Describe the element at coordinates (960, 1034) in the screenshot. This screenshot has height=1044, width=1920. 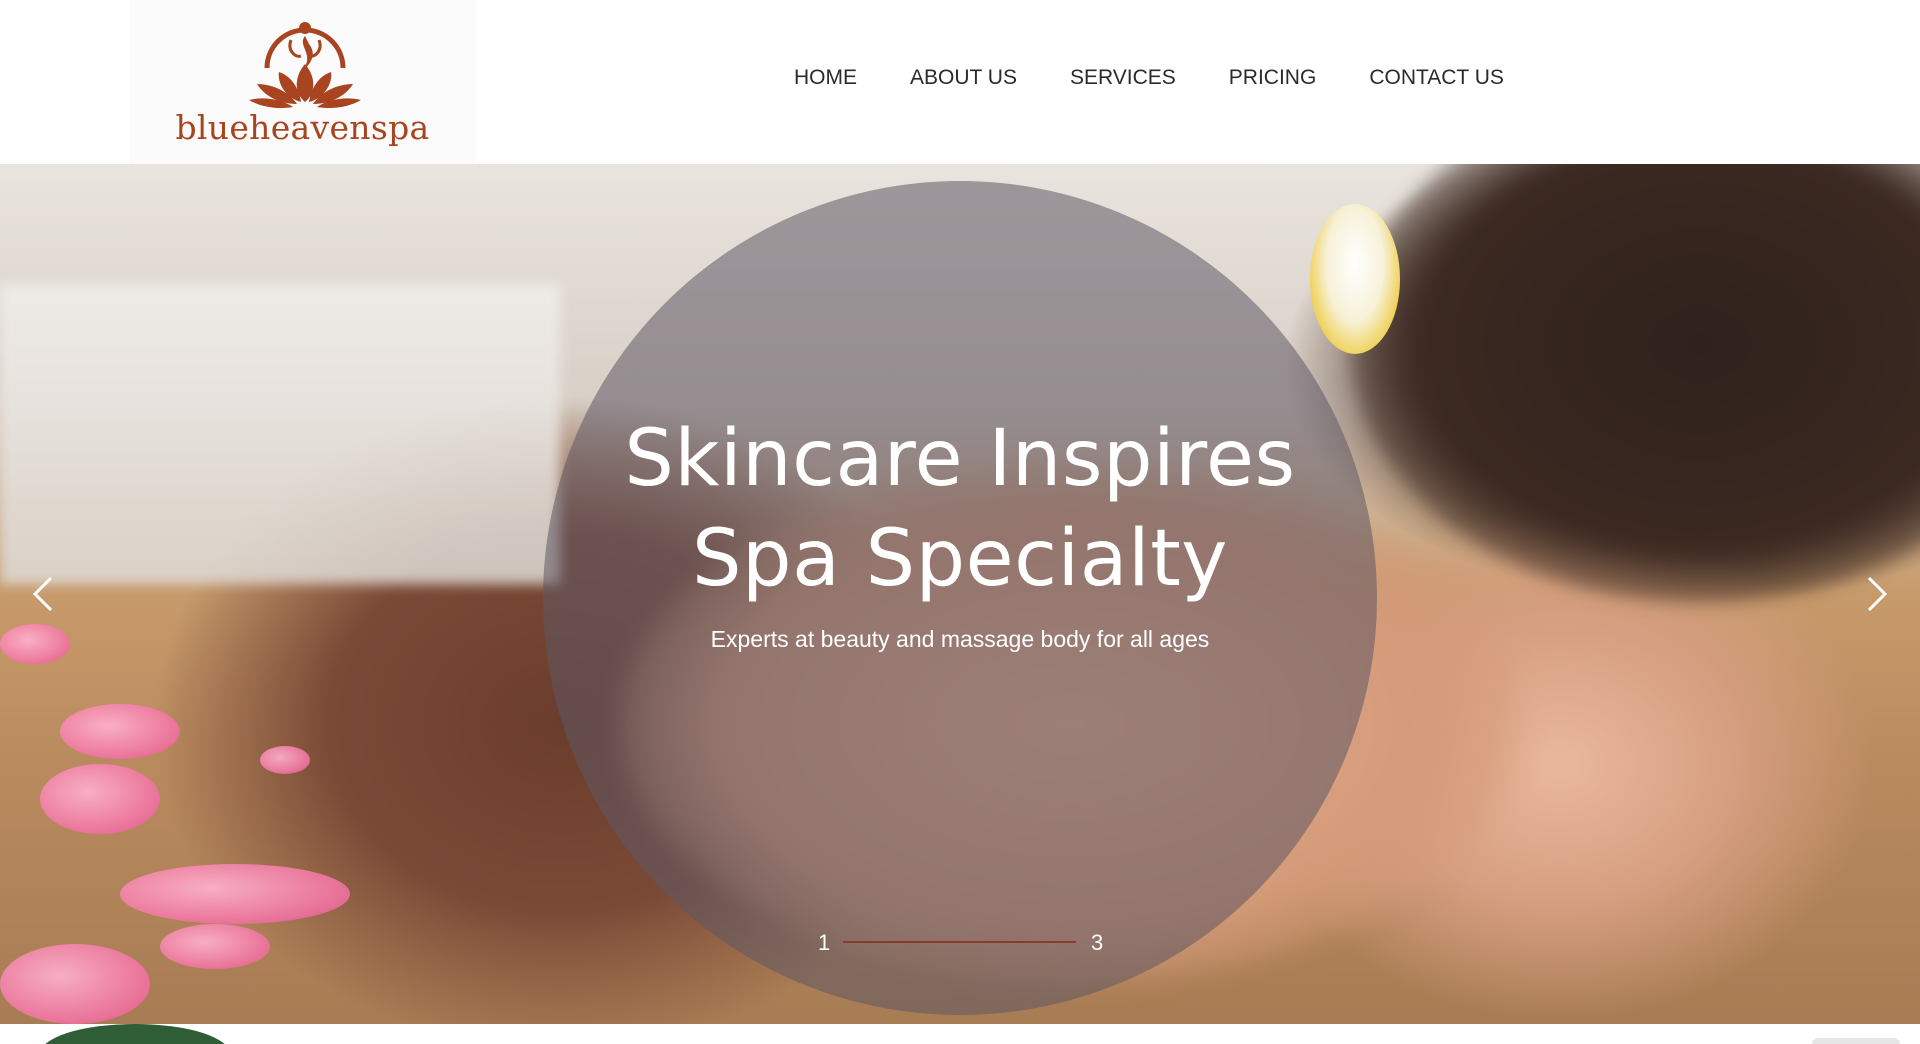
I see `next-section-peek` at that location.